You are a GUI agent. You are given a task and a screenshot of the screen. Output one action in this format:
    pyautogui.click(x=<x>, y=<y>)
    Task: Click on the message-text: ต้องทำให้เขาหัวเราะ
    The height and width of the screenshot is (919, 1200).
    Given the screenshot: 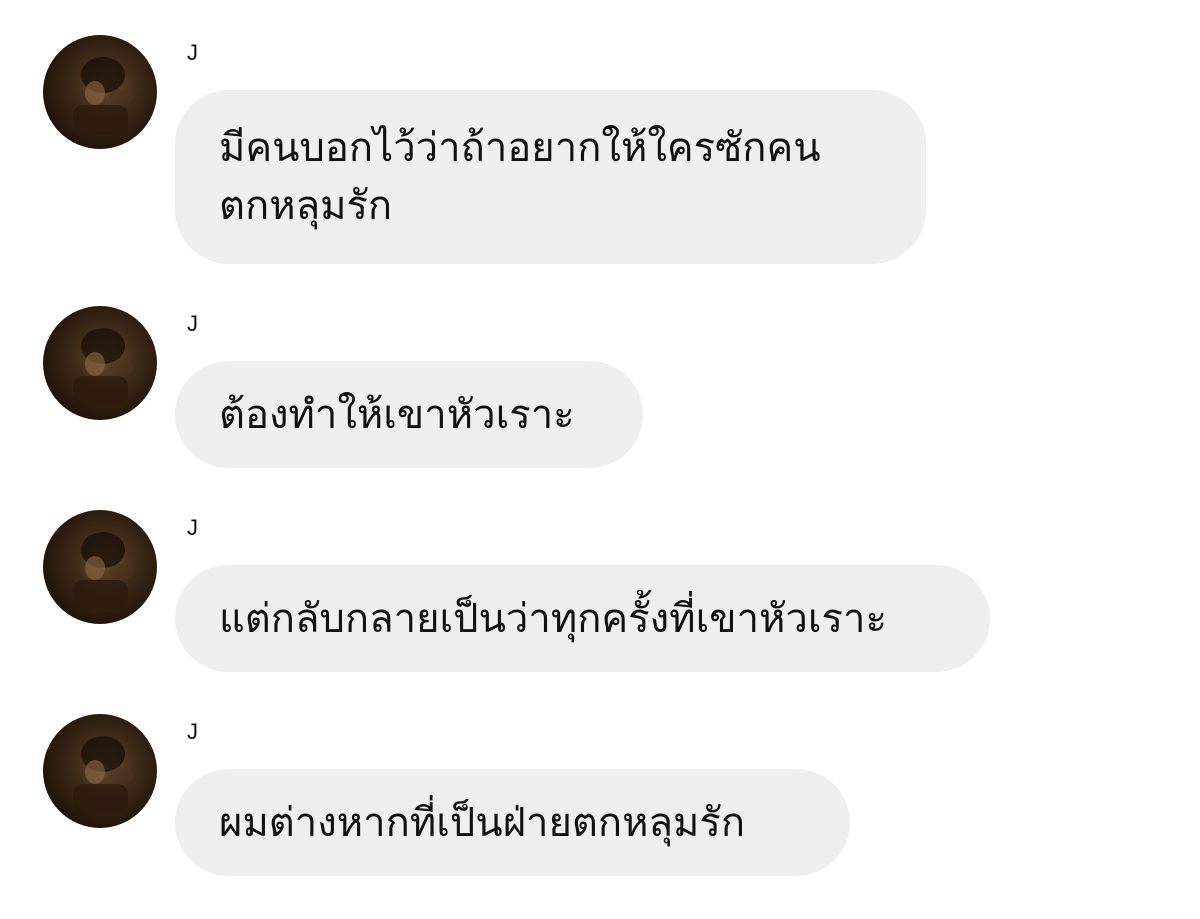 What is the action you would take?
    pyautogui.click(x=397, y=414)
    